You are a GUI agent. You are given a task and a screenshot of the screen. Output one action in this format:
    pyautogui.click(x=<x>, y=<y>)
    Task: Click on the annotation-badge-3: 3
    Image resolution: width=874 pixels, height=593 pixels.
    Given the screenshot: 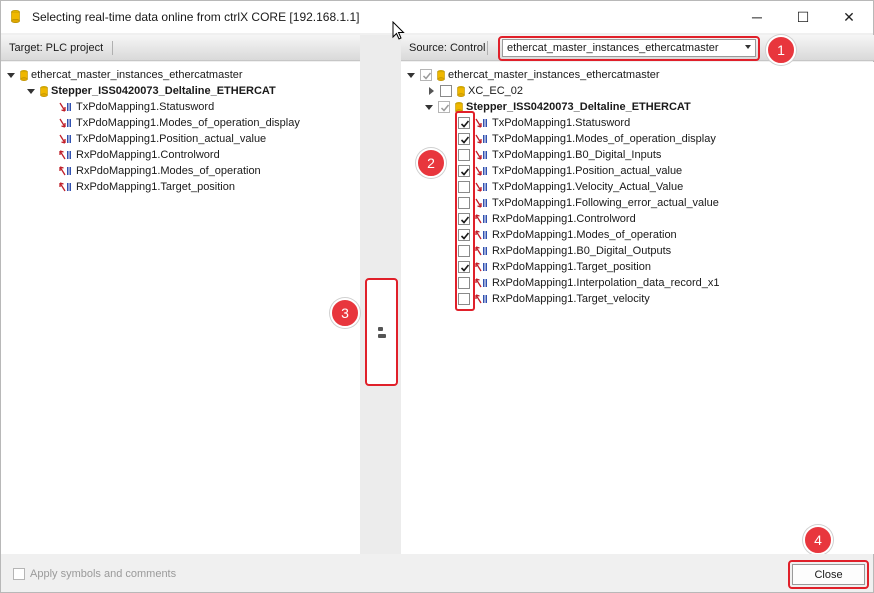 What is the action you would take?
    pyautogui.click(x=345, y=313)
    